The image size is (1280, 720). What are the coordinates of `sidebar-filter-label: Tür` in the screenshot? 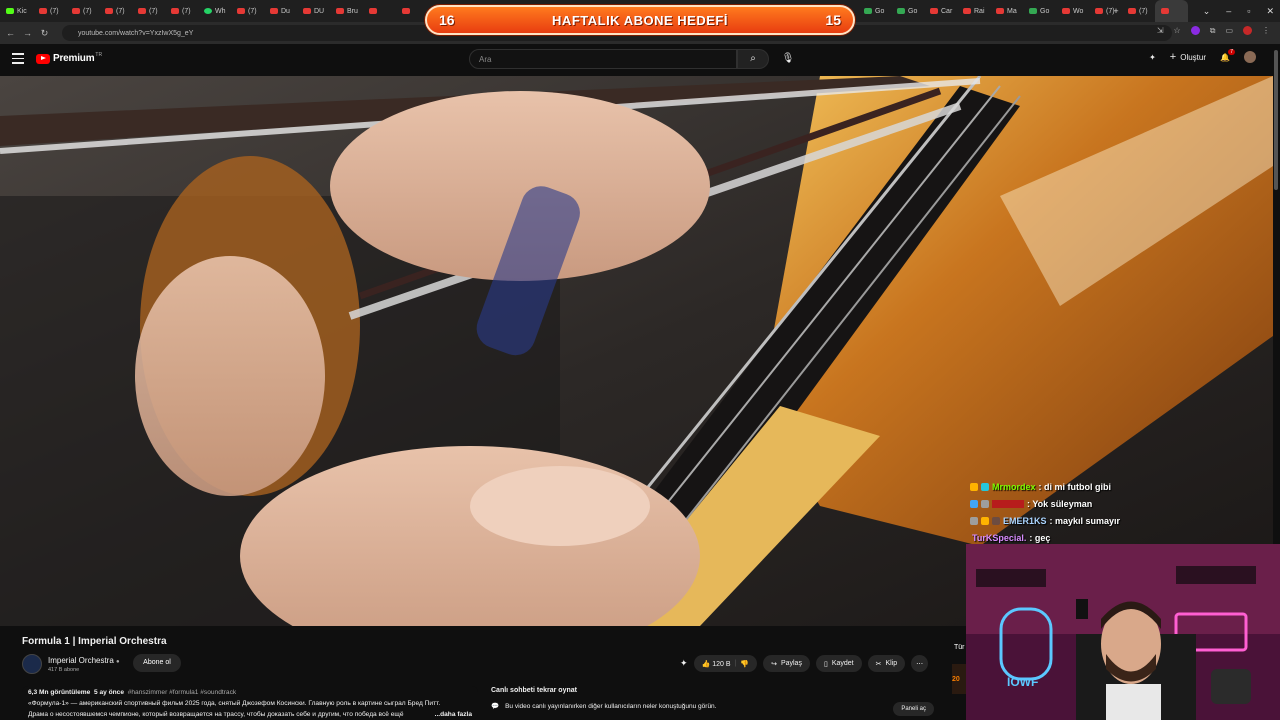 It's located at (959, 647).